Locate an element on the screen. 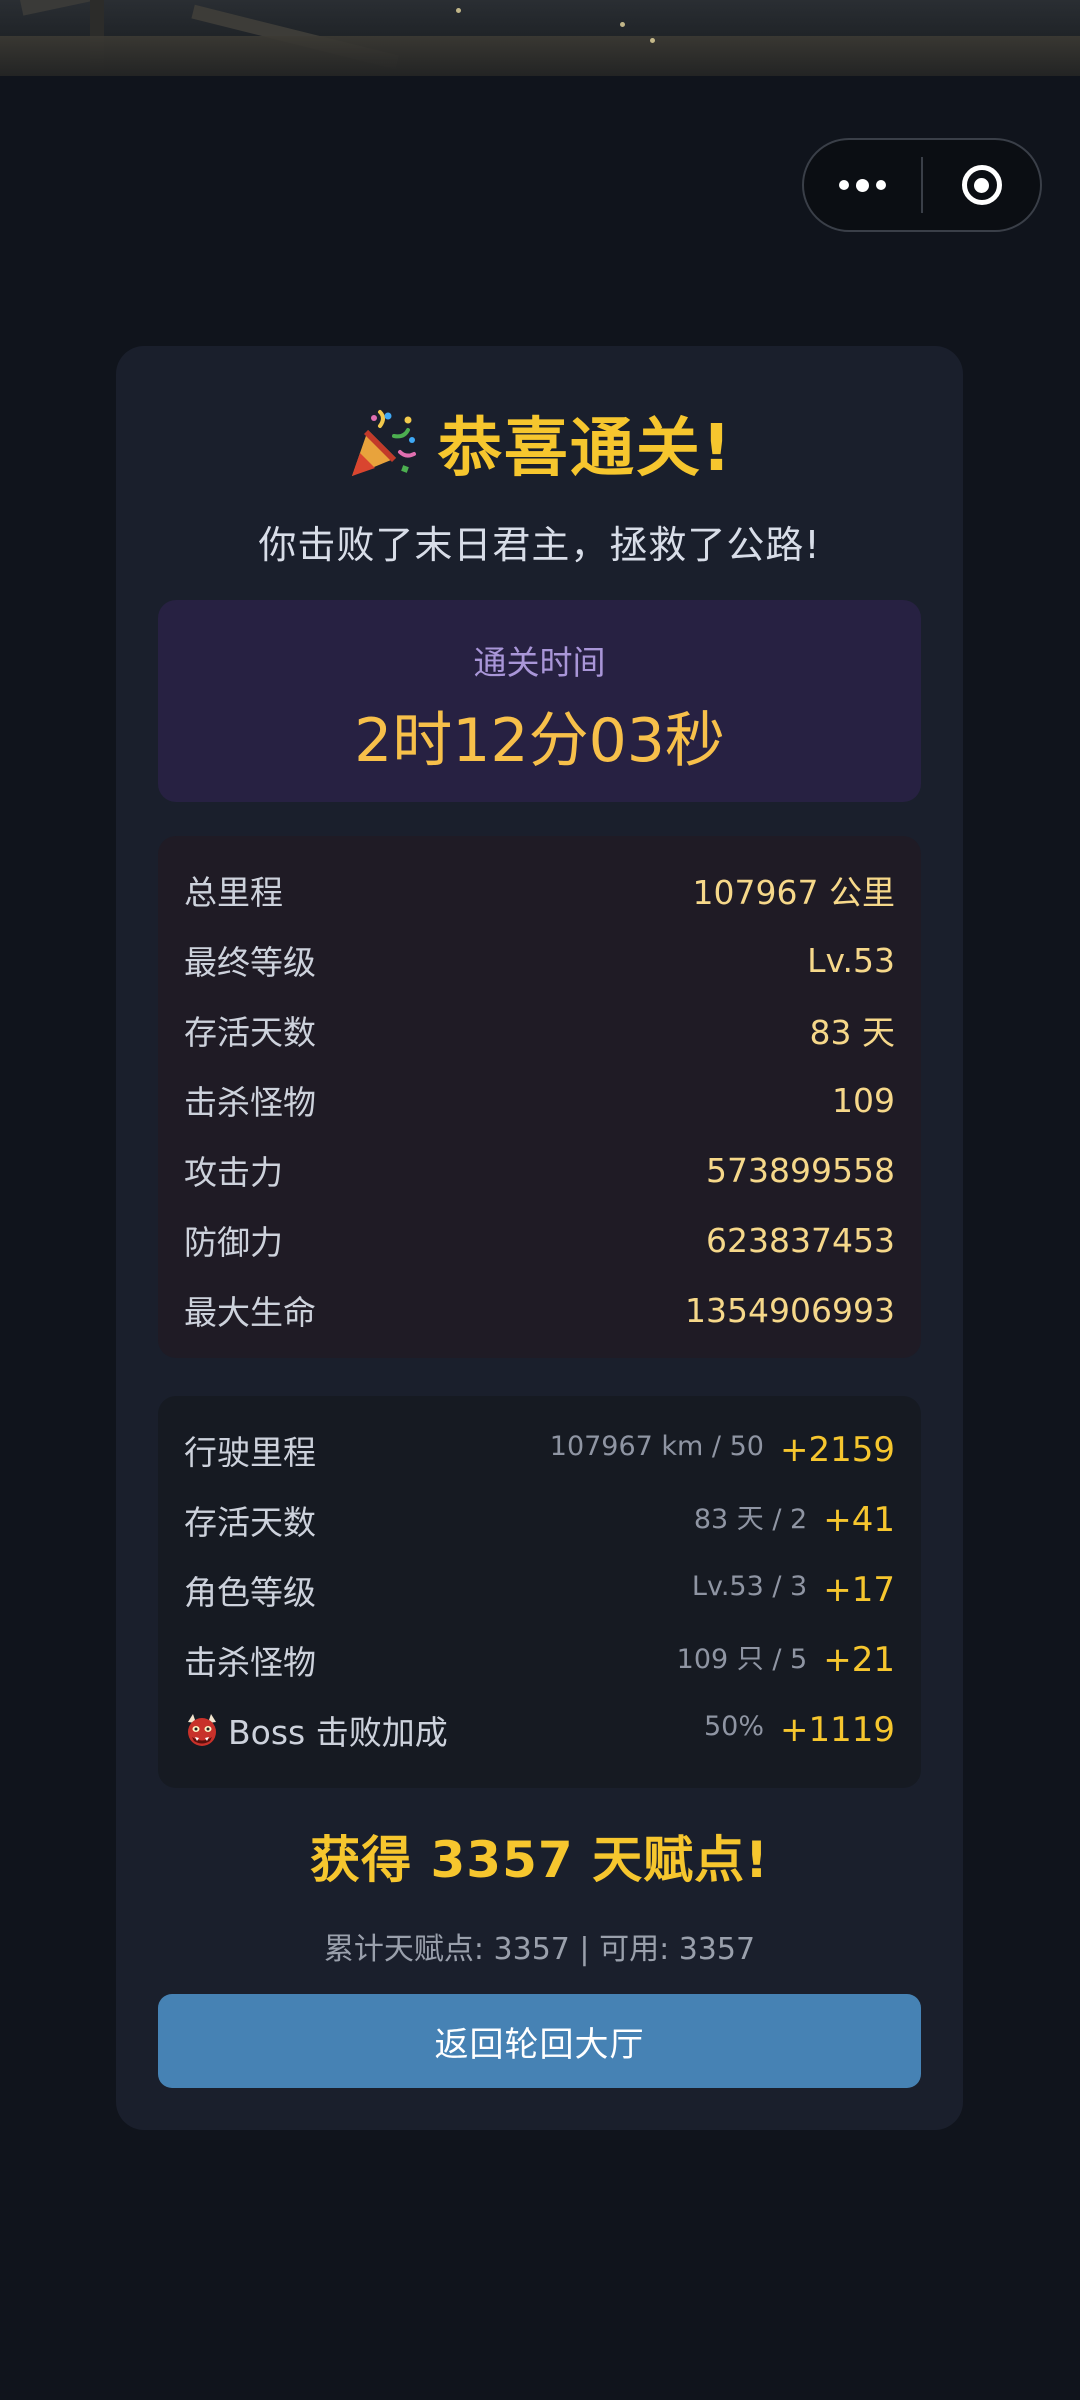 This screenshot has width=1080, height=2400. stat-value: 109 is located at coordinates (863, 1100).